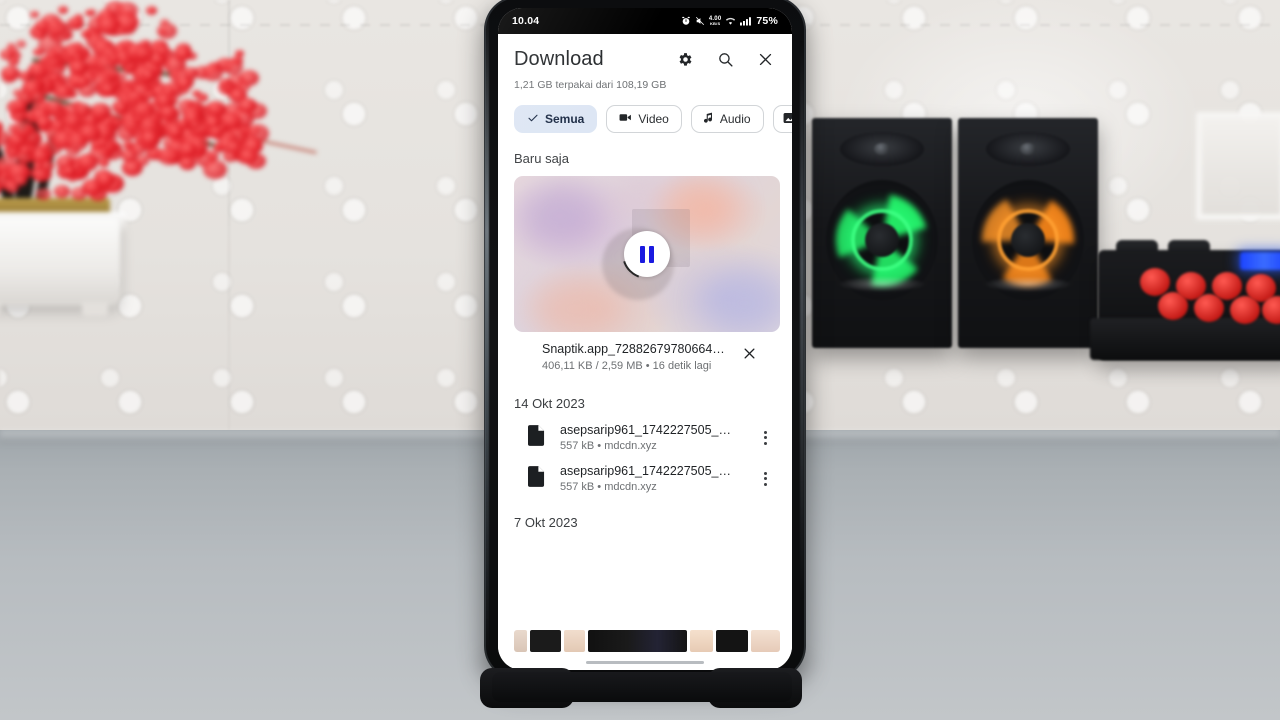  I want to click on close-button, so click(765, 60).